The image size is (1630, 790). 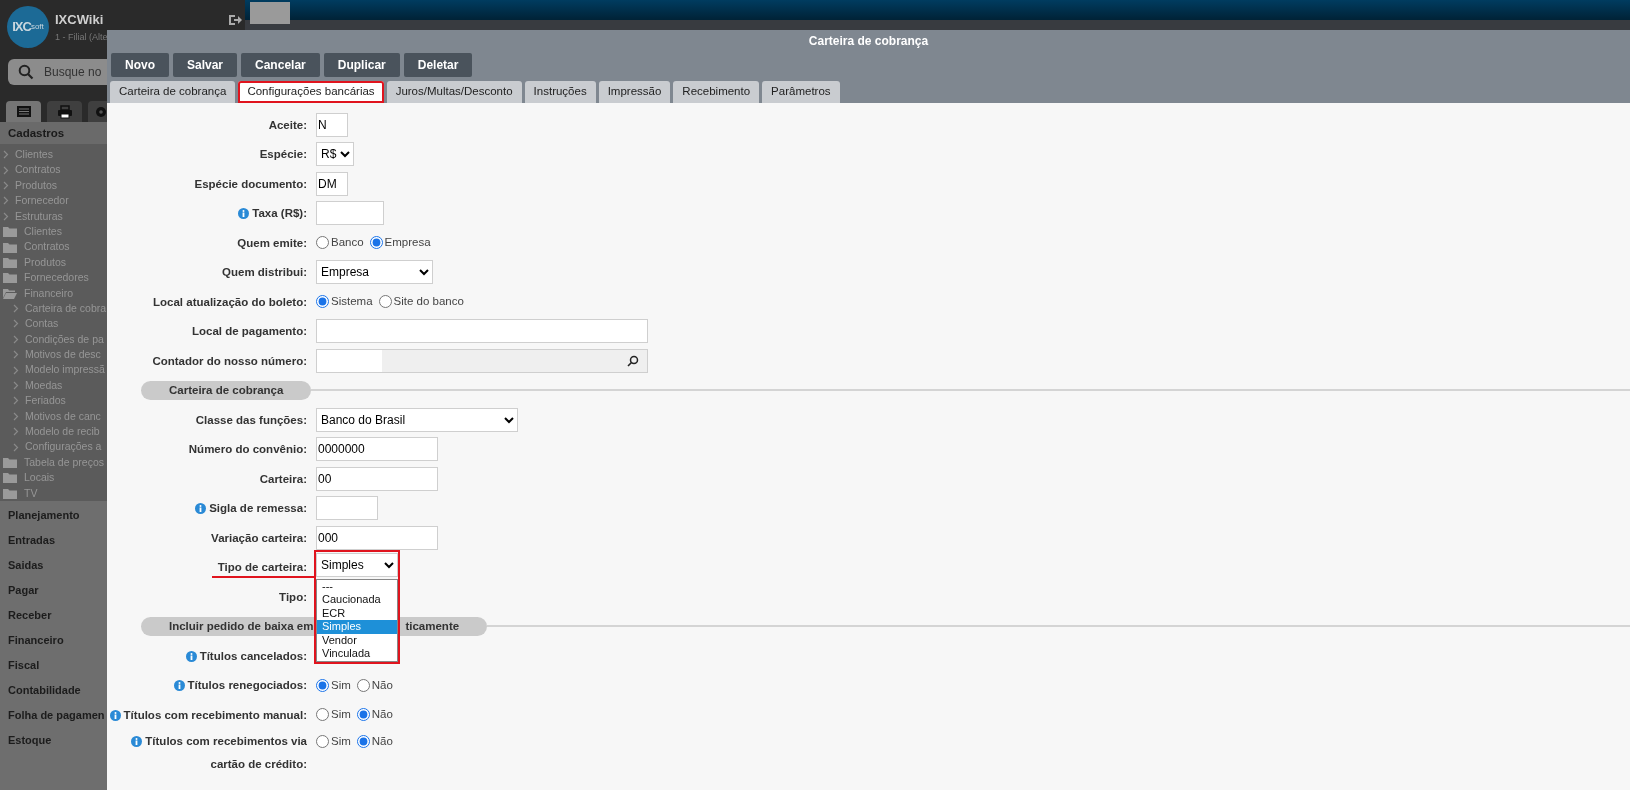 I want to click on menu-item: Financeiro, so click(x=34, y=640).